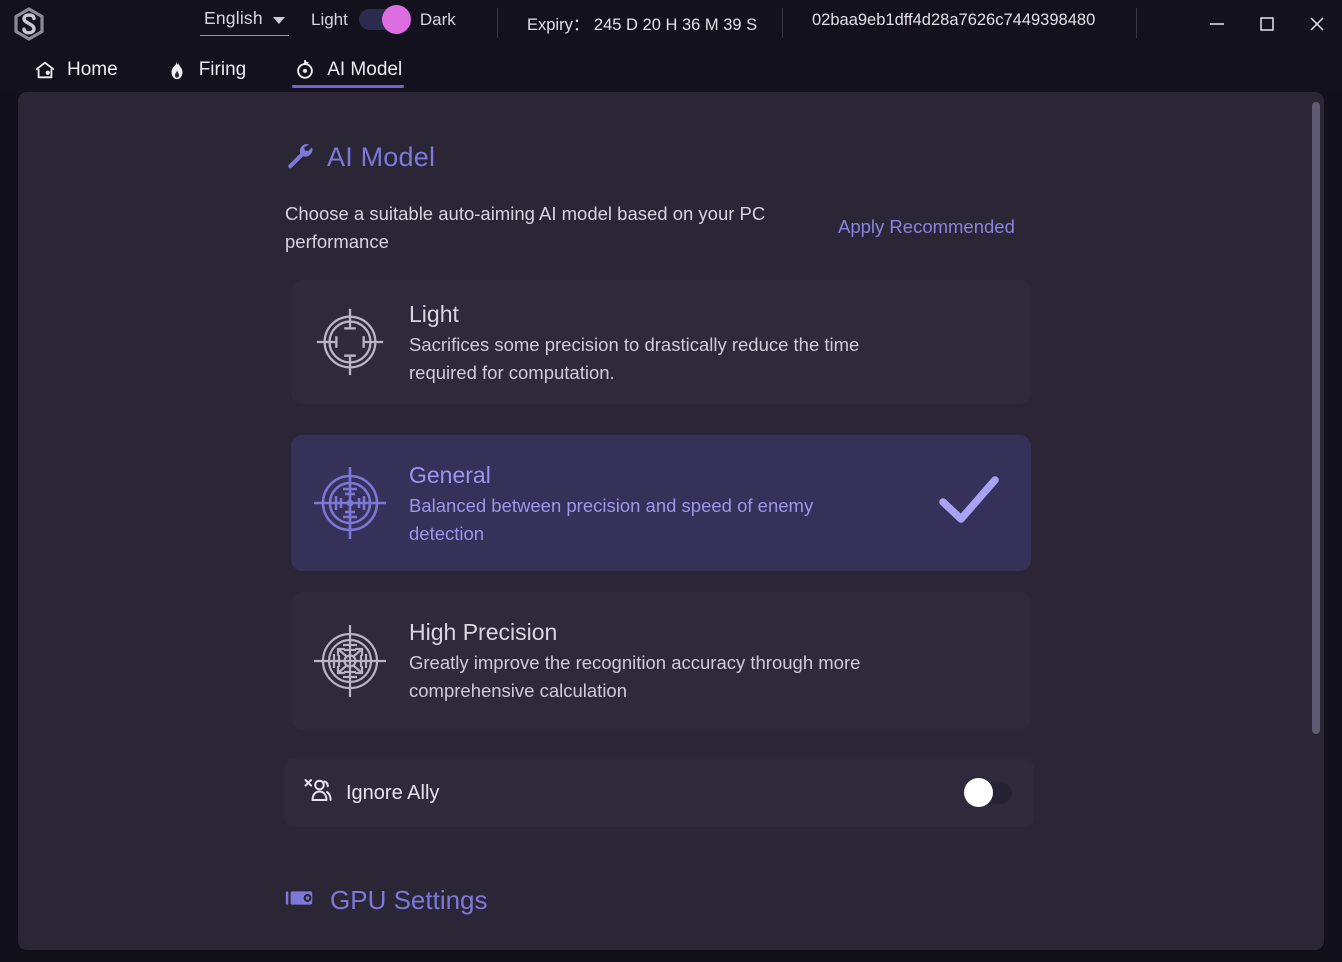  Describe the element at coordinates (350, 342) in the screenshot. I see `target-simple-icon` at that location.